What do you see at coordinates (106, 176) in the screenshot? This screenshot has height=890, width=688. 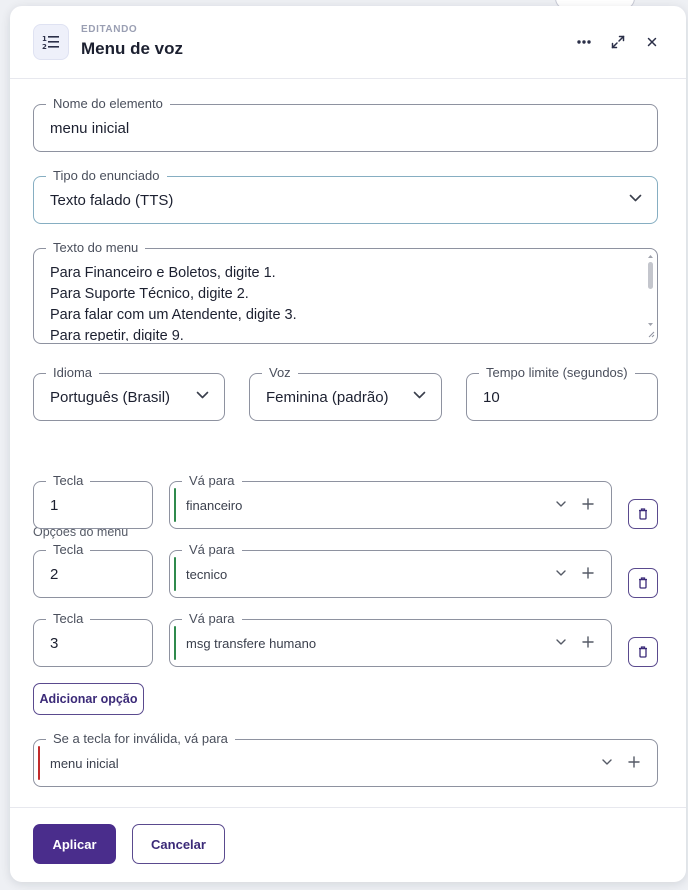 I see `utterance-type-label: Tipo do enunciado` at bounding box center [106, 176].